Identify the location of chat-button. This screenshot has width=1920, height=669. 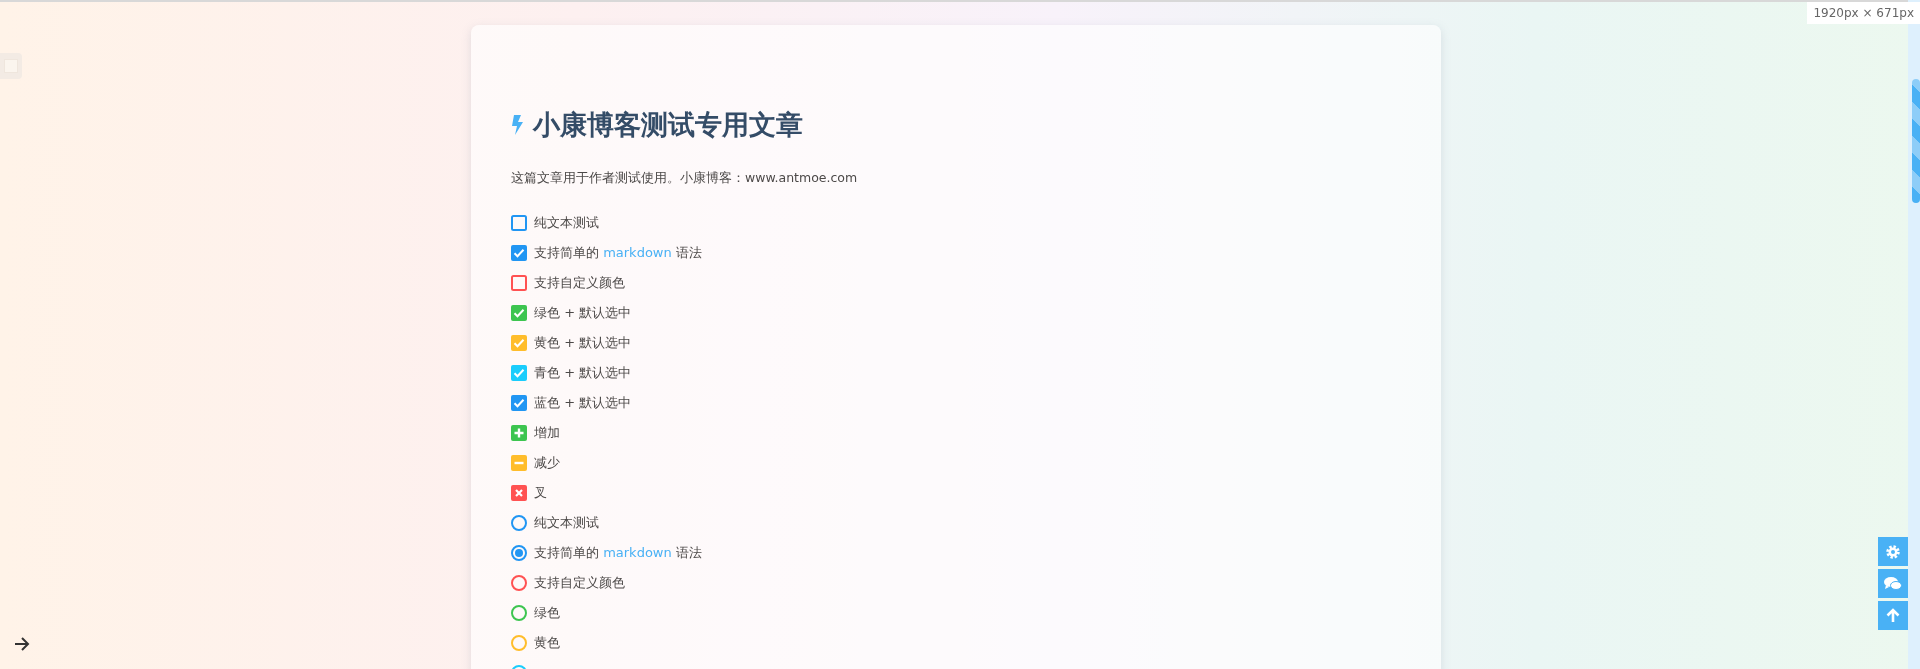
(1893, 583).